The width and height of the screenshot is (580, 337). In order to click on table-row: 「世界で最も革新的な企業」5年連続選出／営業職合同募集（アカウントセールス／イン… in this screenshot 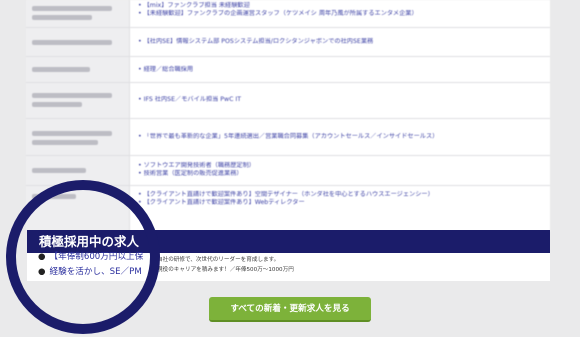, I will do `click(288, 137)`.